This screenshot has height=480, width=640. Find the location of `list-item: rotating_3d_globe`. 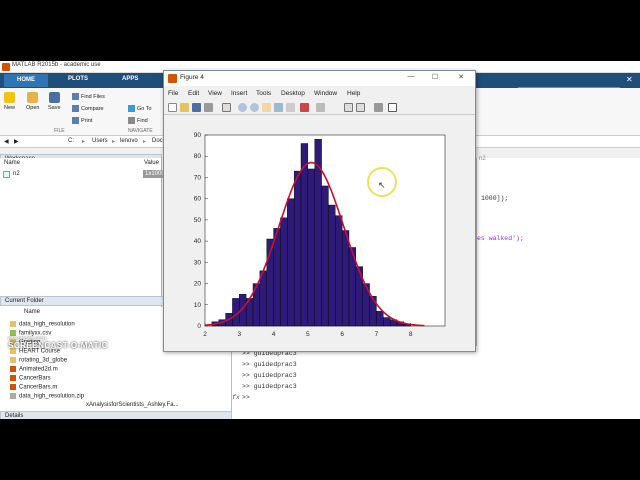

list-item: rotating_3d_globe is located at coordinates (38, 360).